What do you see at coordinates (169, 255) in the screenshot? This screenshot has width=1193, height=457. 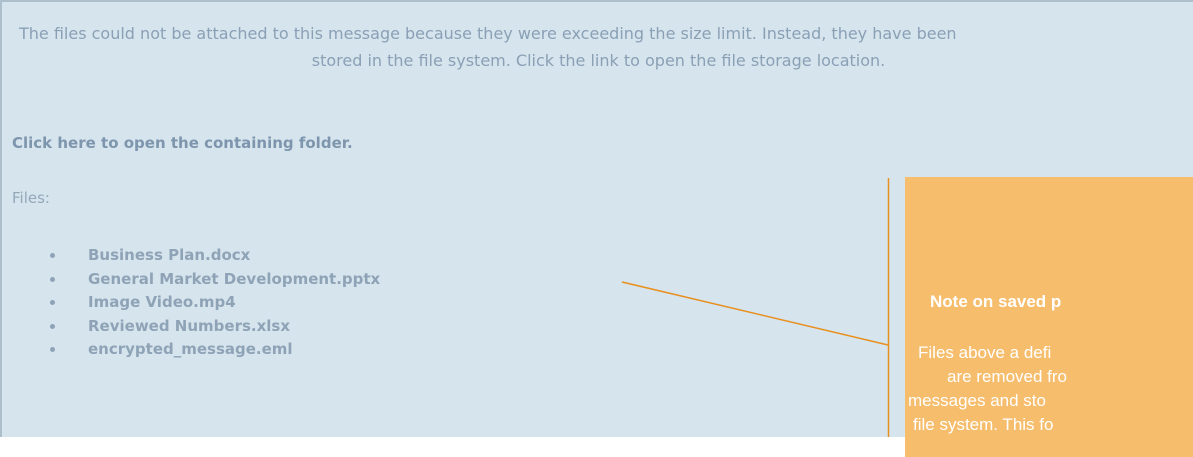 I see `file-name: Business Plan.docx` at bounding box center [169, 255].